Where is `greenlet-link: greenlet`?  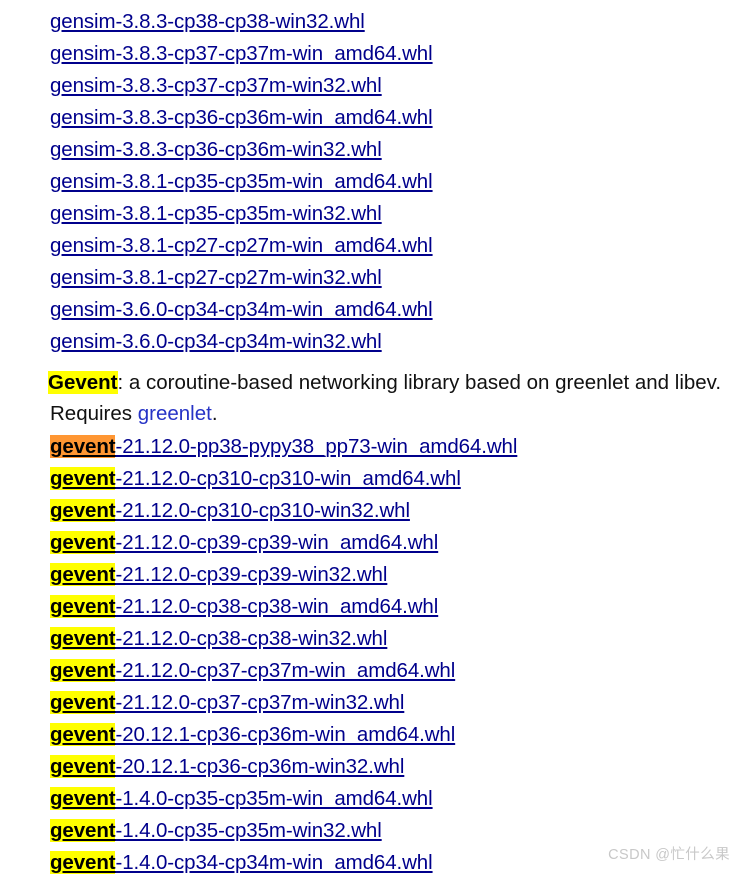 greenlet-link: greenlet is located at coordinates (175, 413).